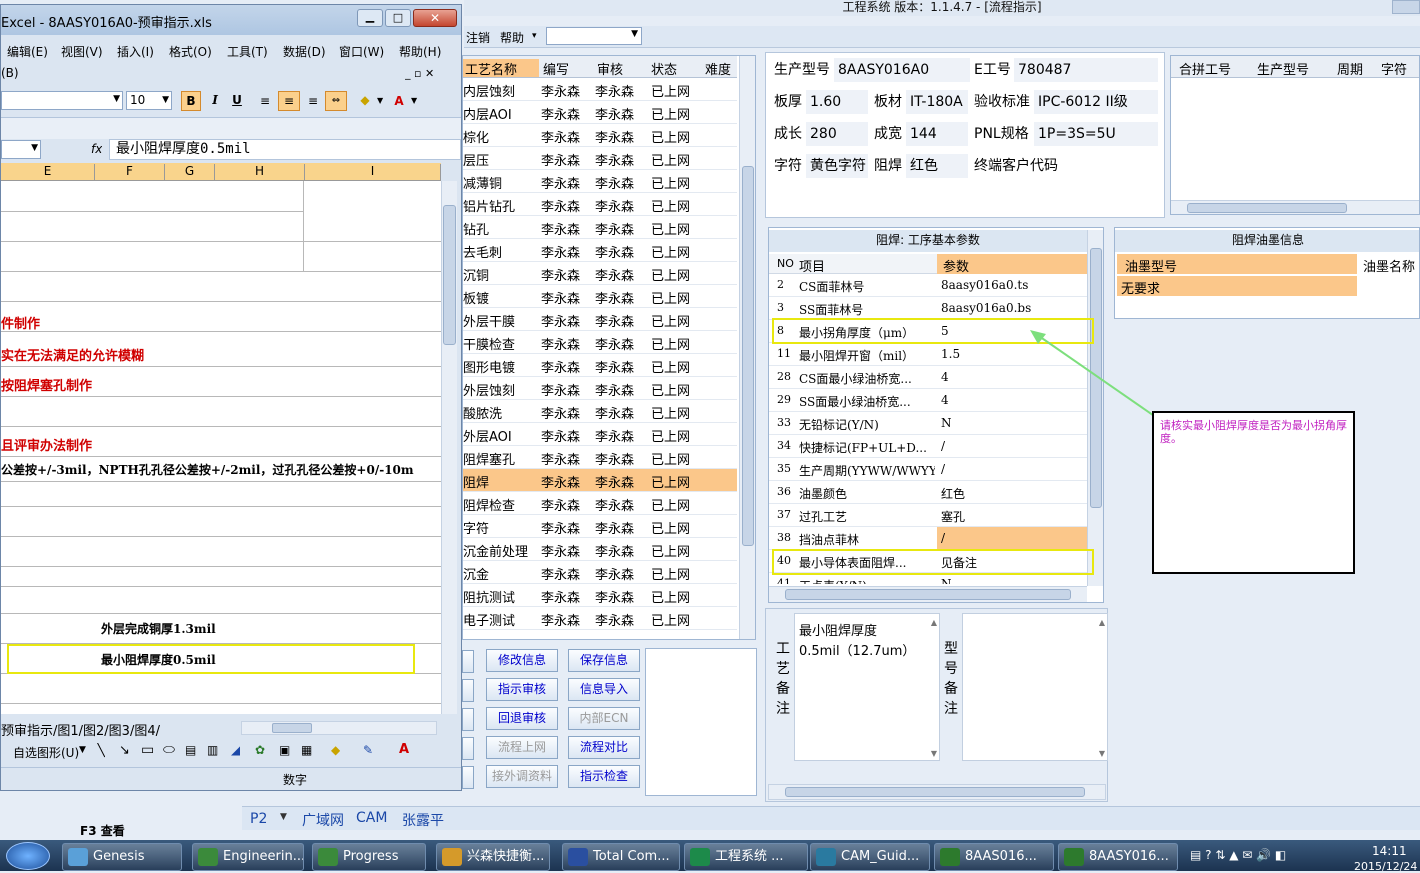  What do you see at coordinates (149, 100) in the screenshot?
I see `font-size-box: 10 ▼` at bounding box center [149, 100].